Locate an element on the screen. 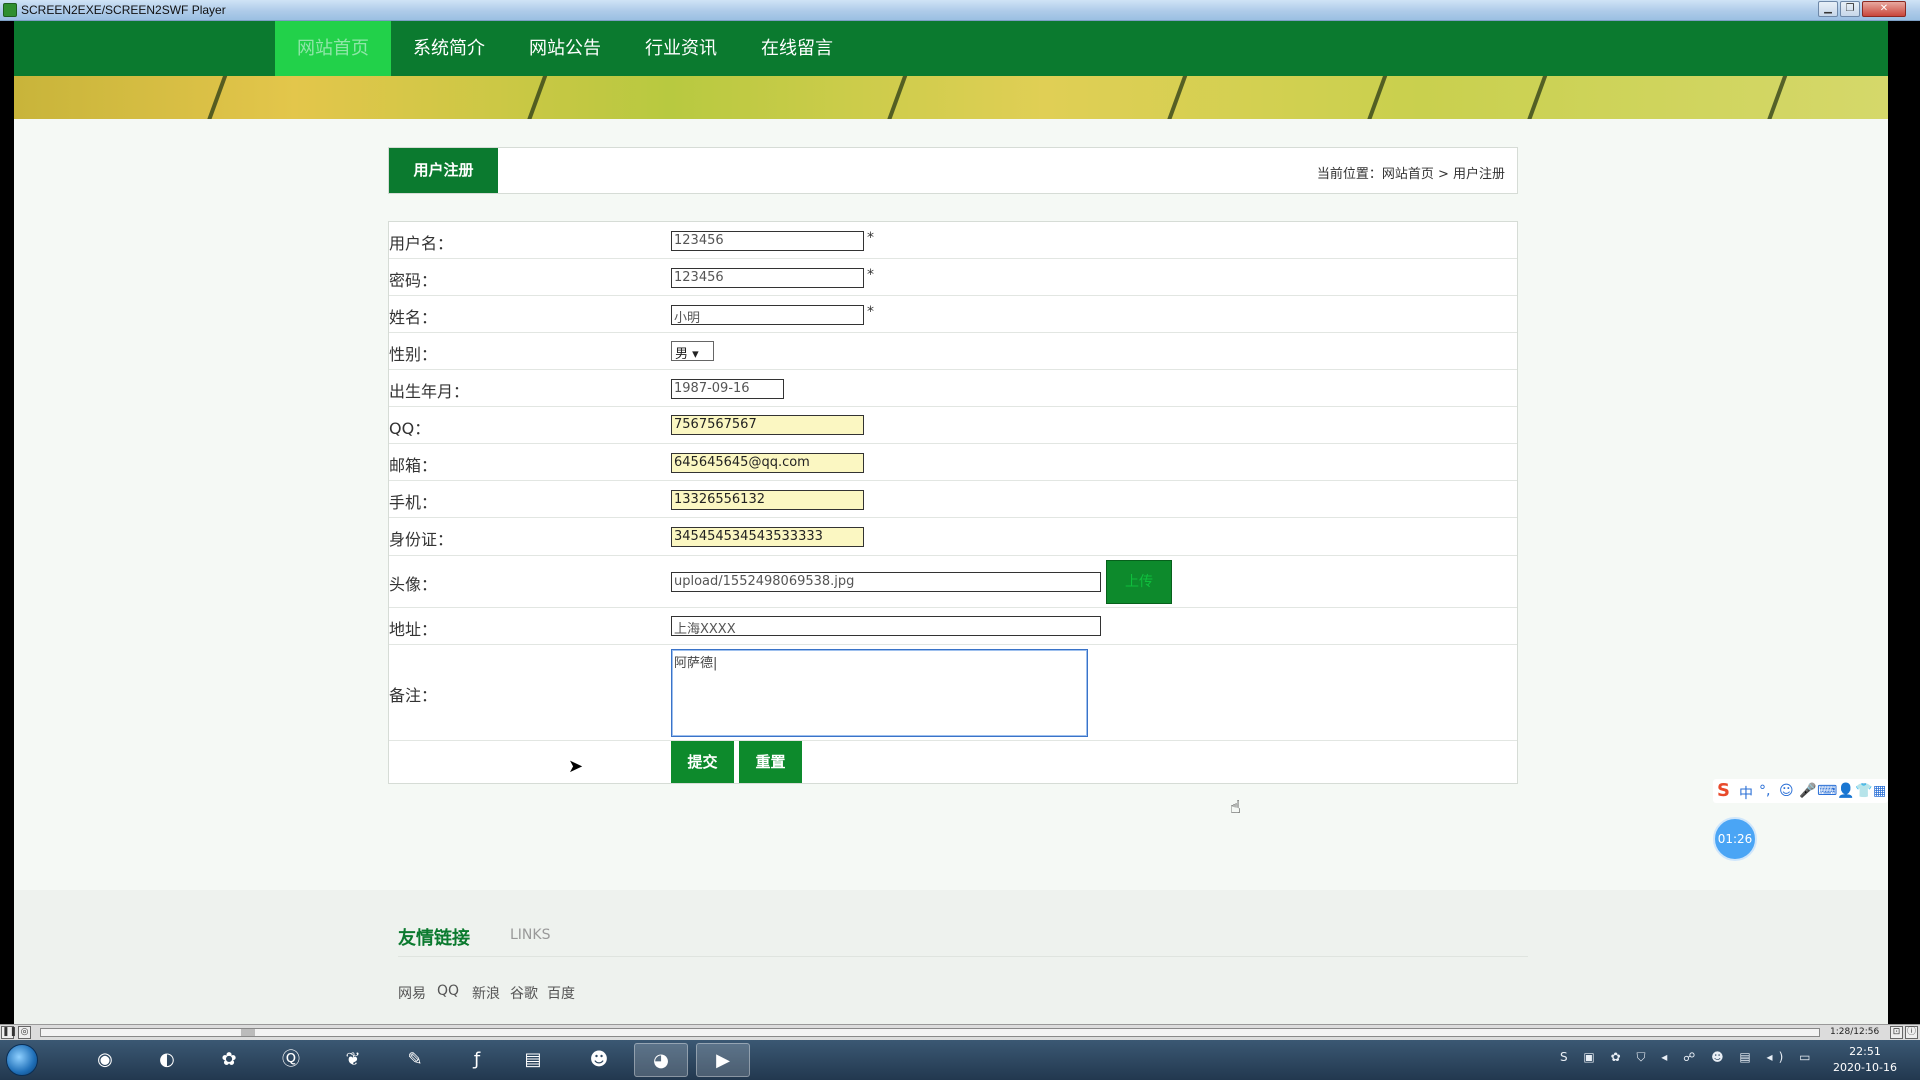  header-banner is located at coordinates (951, 97).